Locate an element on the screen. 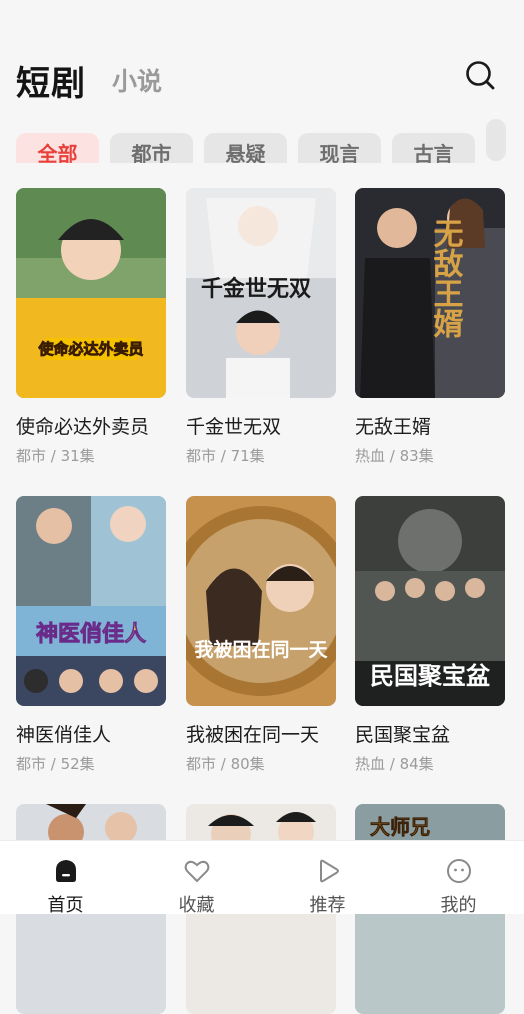 The height and width of the screenshot is (1014, 524). tabbar-favorites: 收藏 is located at coordinates (196, 878).